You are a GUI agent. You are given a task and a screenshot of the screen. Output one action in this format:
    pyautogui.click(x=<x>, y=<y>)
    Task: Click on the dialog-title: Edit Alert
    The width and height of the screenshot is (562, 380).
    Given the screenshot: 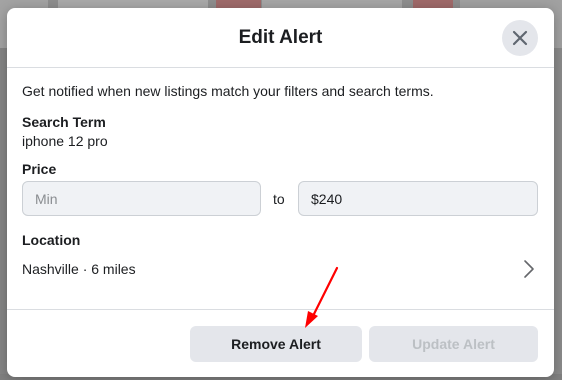 What is the action you would take?
    pyautogui.click(x=280, y=37)
    